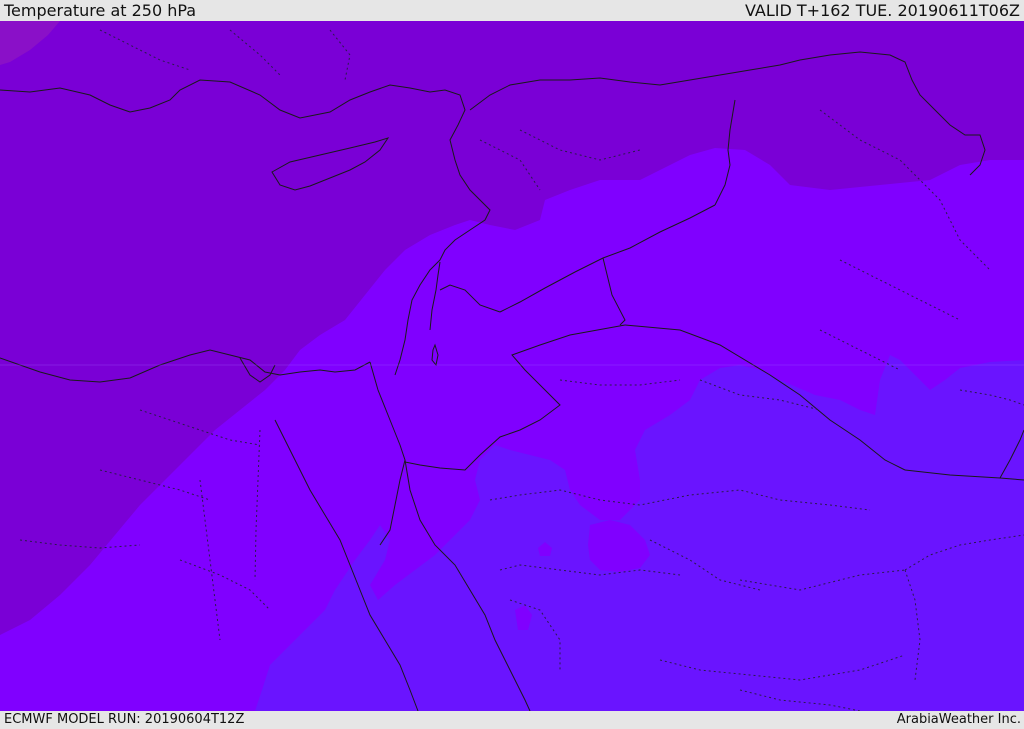  What do you see at coordinates (882, 10) in the screenshot?
I see `valid-time: VALID T+162 TUE. 20190611T06Z` at bounding box center [882, 10].